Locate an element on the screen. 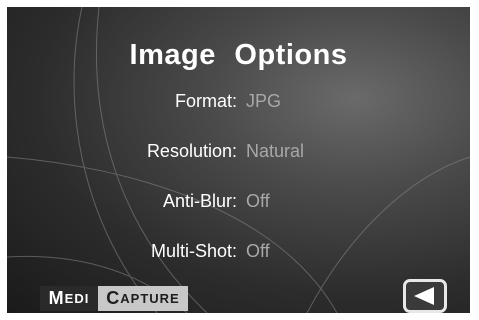  option-label: Resolution: is located at coordinates (191, 151).